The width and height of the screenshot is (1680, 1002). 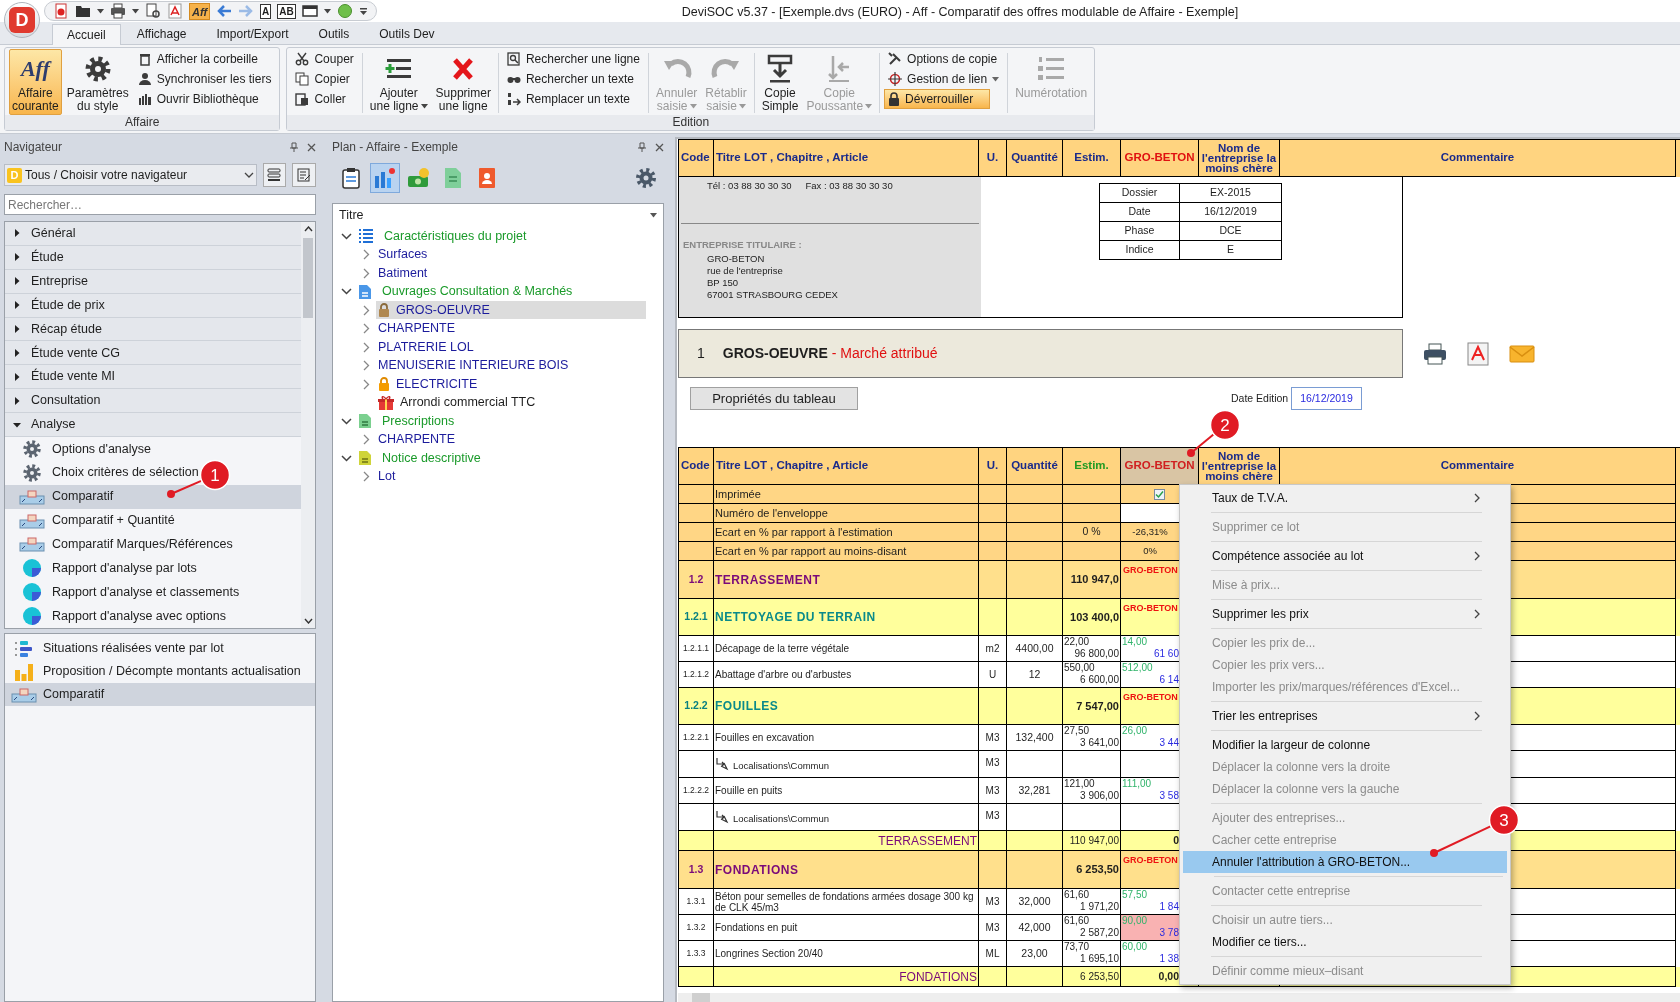 I want to click on logo-button: Aff, so click(x=200, y=11).